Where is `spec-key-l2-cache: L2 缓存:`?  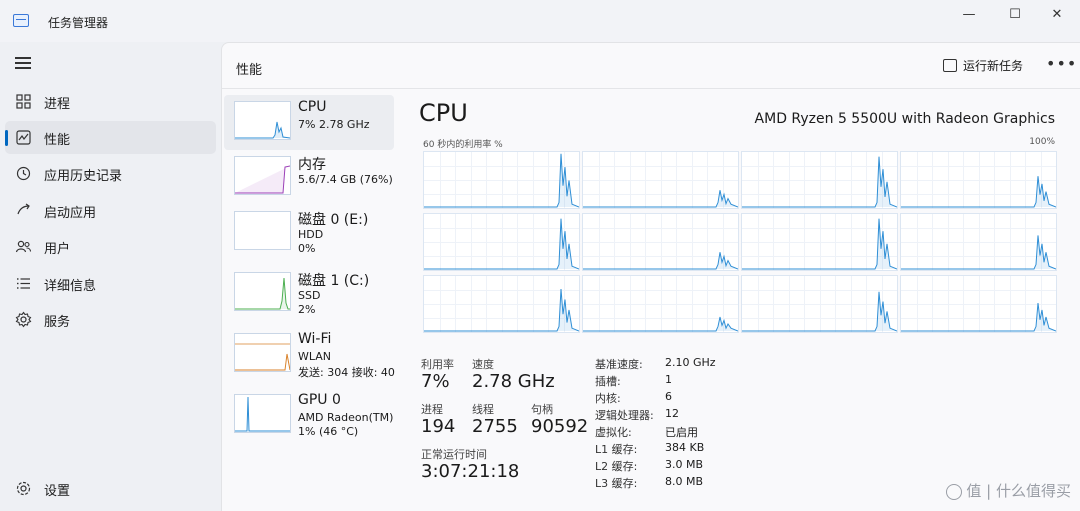 spec-key-l2-cache: L2 缓存: is located at coordinates (616, 466).